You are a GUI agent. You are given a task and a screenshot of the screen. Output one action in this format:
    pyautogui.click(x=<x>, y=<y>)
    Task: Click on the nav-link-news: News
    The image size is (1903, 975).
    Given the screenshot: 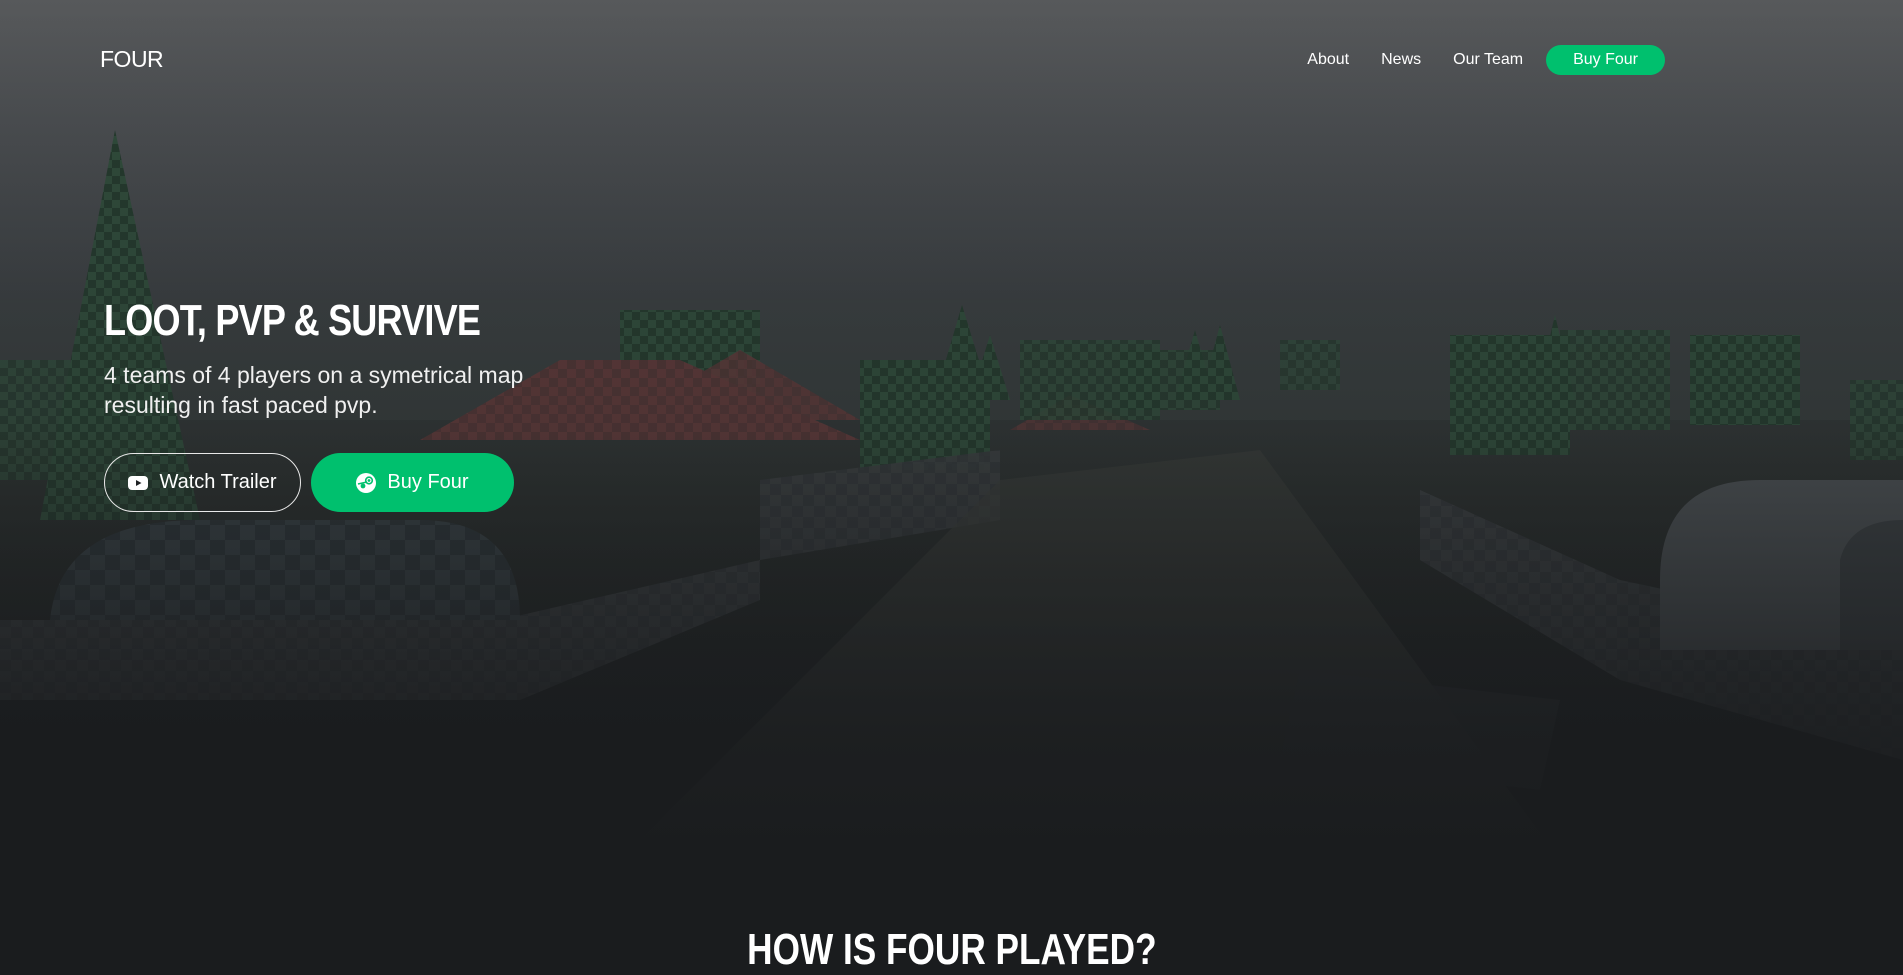 What is the action you would take?
    pyautogui.click(x=1401, y=60)
    